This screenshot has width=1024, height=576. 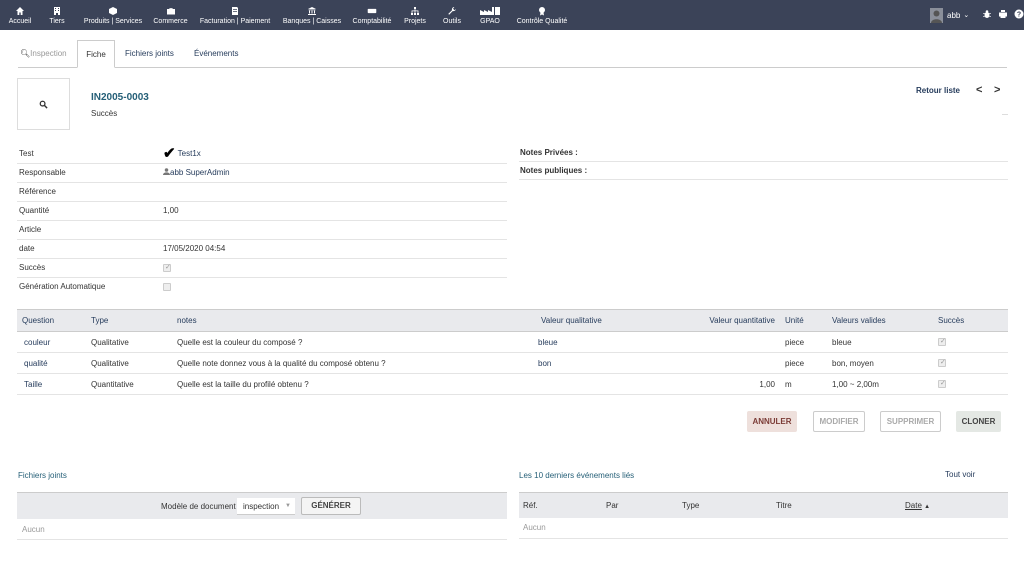 What do you see at coordinates (742, 384) in the screenshot?
I see `cell-quant: 1,00` at bounding box center [742, 384].